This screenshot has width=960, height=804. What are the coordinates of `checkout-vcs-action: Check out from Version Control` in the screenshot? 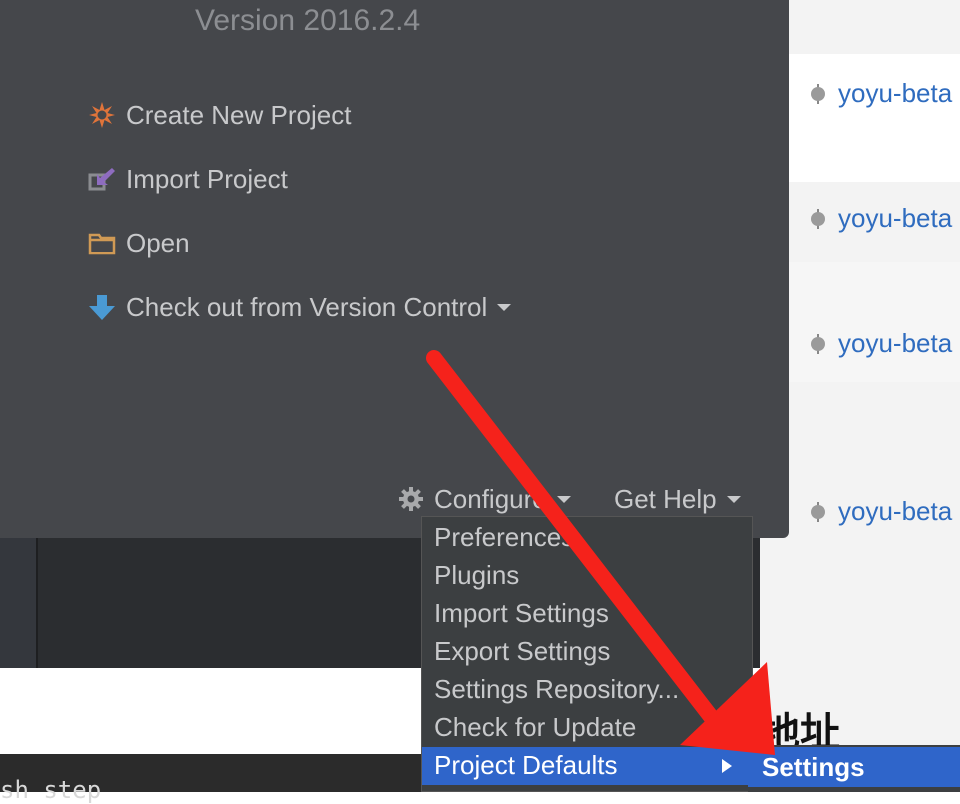 It's located at (300, 307).